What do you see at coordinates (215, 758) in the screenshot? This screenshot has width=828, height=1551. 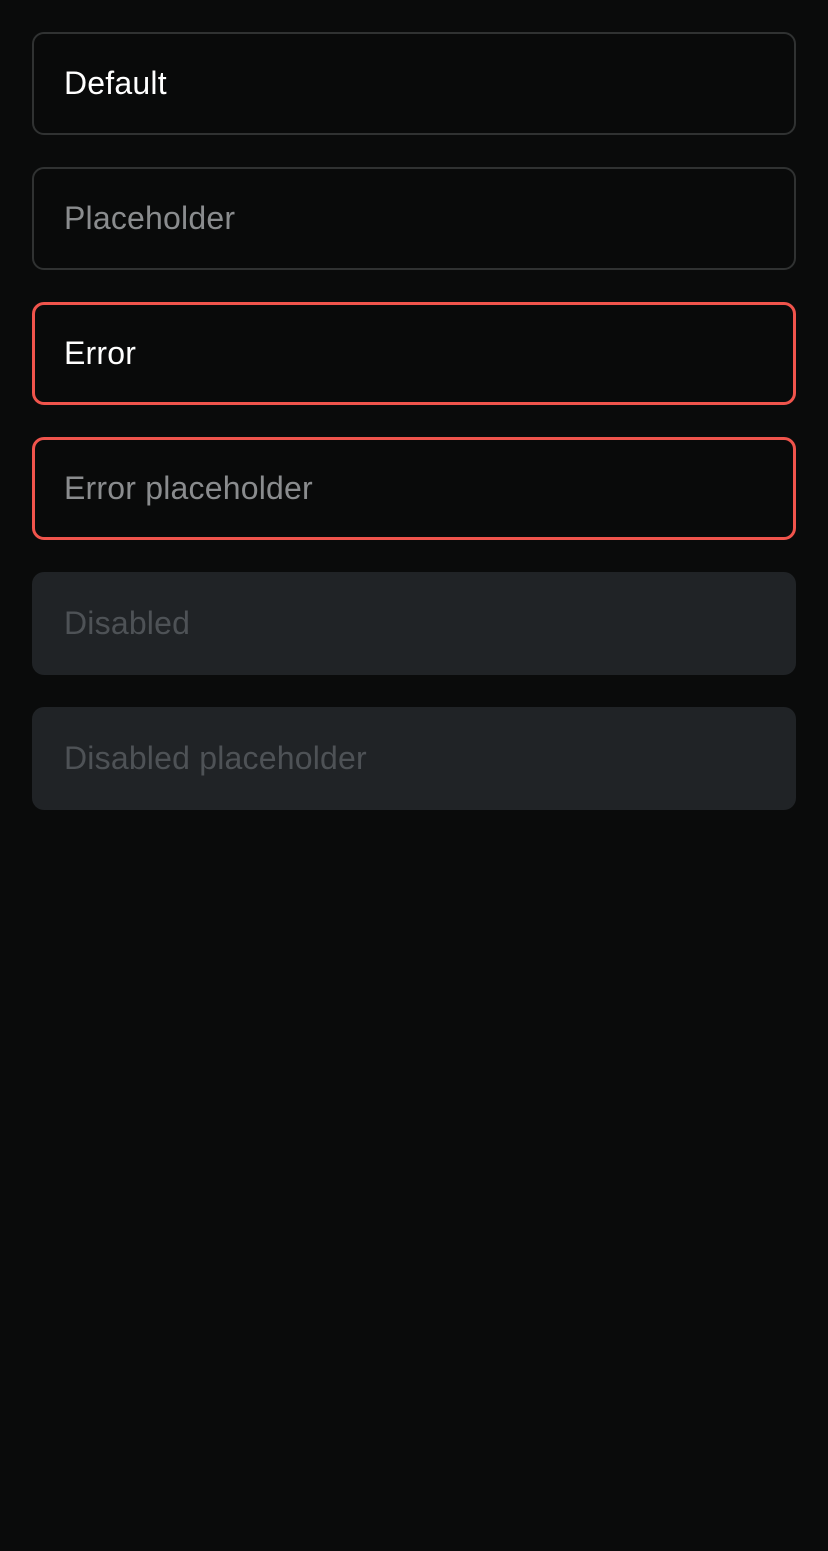 I see `disabled-placeholder-input-placeholder: Disabled placeholder` at bounding box center [215, 758].